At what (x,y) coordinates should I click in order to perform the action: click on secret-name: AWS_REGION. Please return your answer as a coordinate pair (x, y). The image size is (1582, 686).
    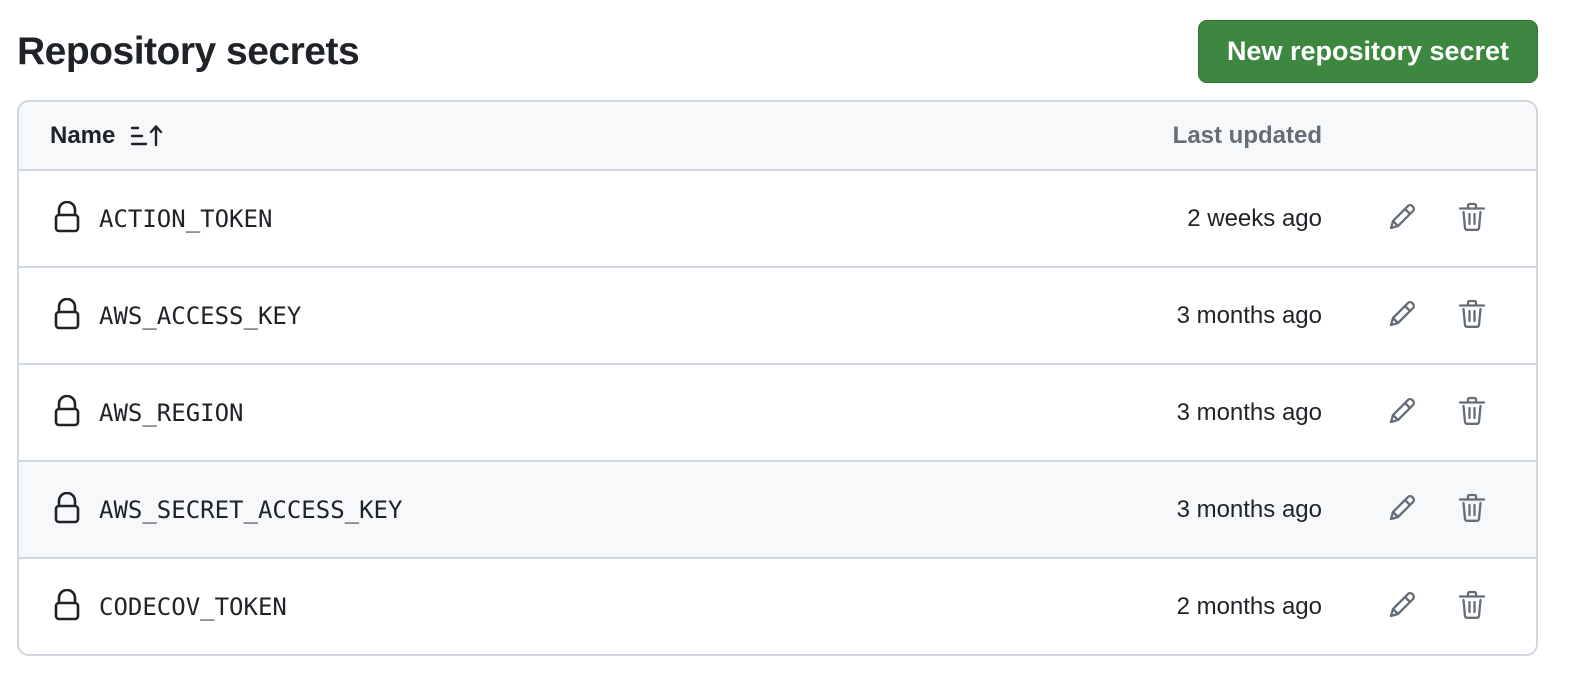
    Looking at the image, I should click on (171, 412).